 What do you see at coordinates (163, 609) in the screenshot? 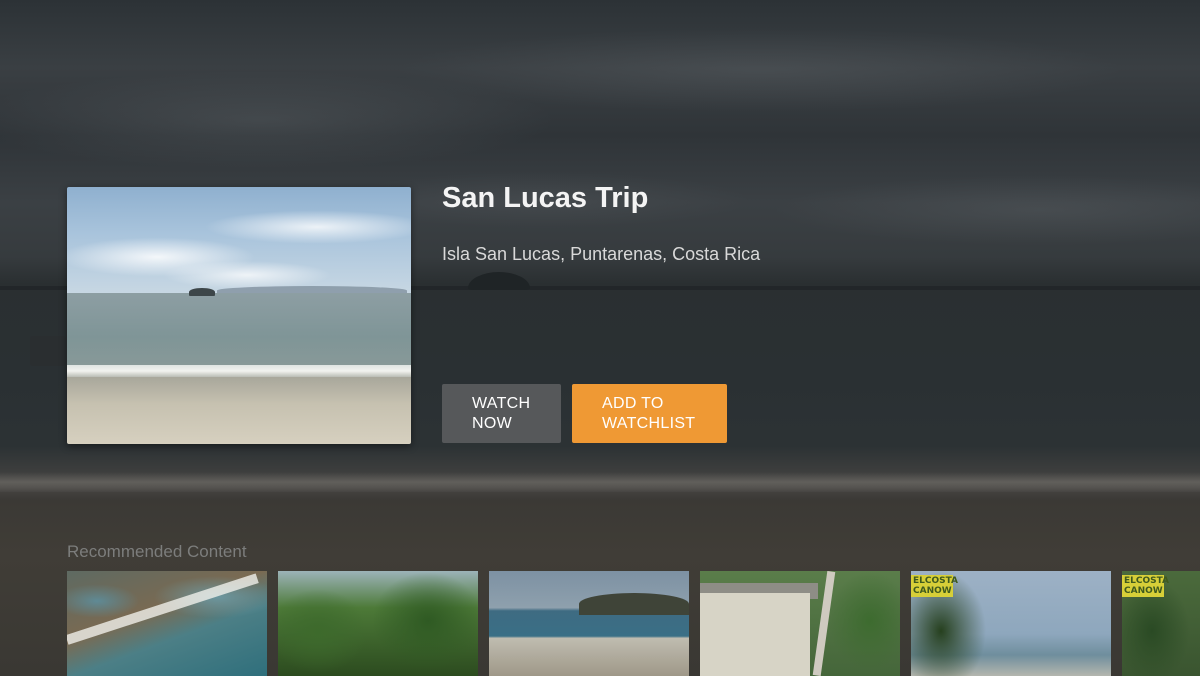
I see `tile-wave` at bounding box center [163, 609].